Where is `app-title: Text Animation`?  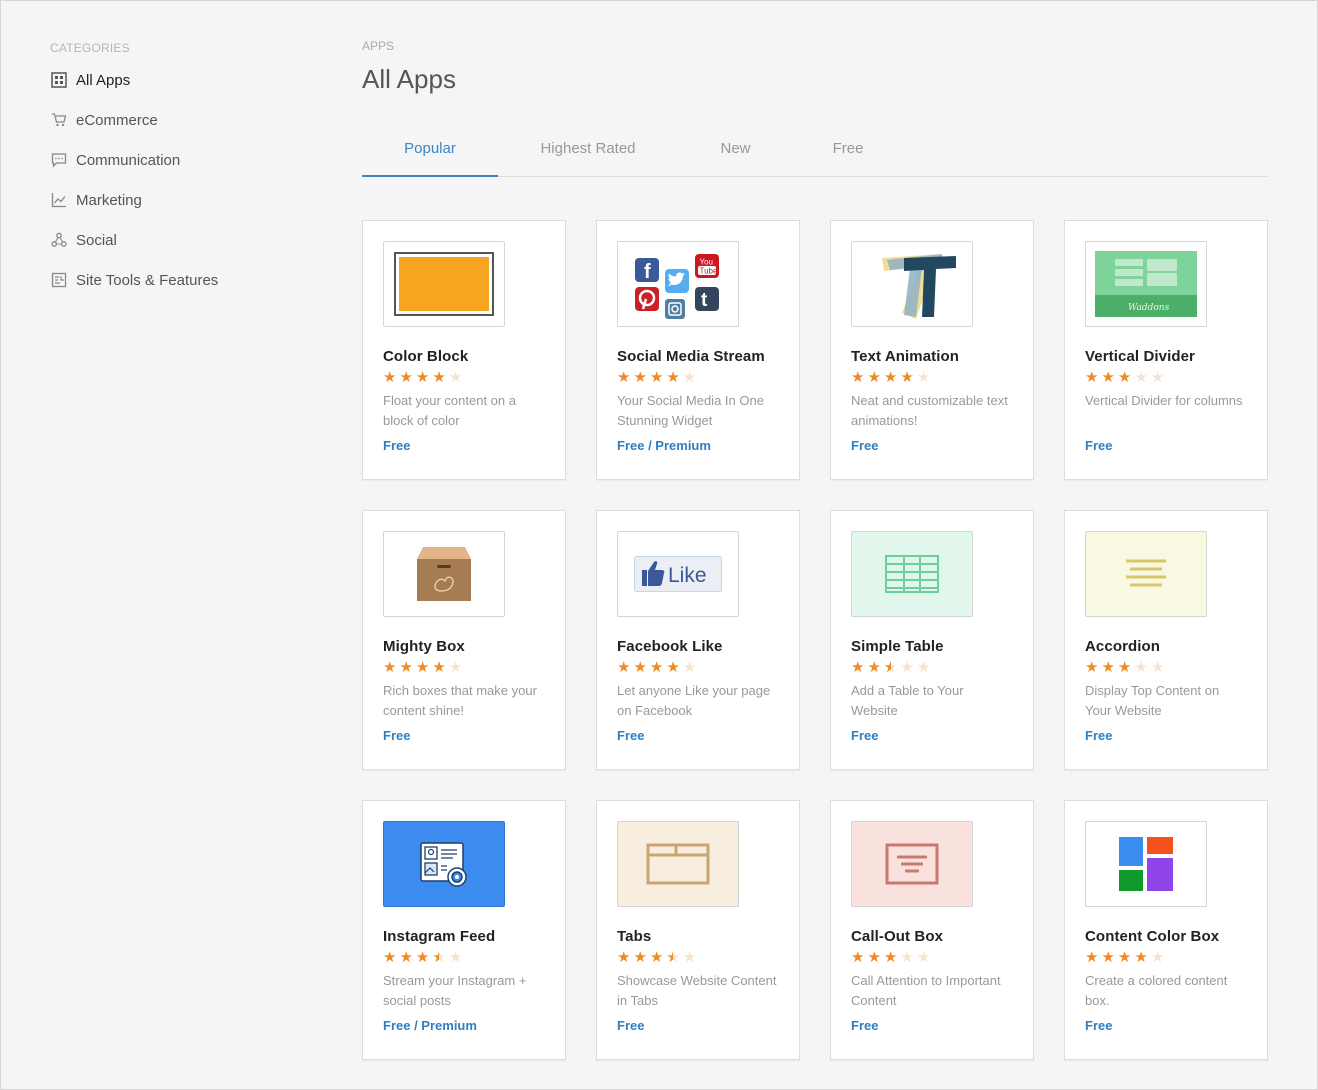
app-title: Text Animation is located at coordinates (905, 356).